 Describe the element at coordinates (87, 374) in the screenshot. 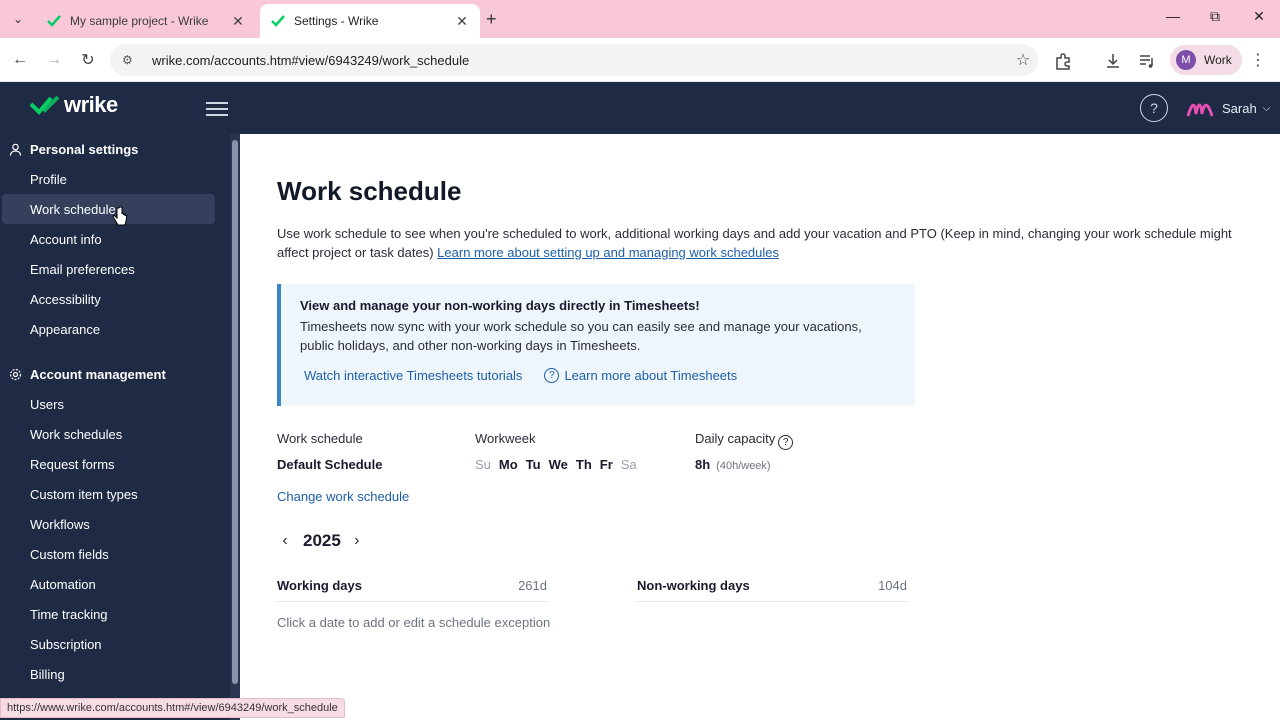

I see `account-management-heading: Account management` at that location.